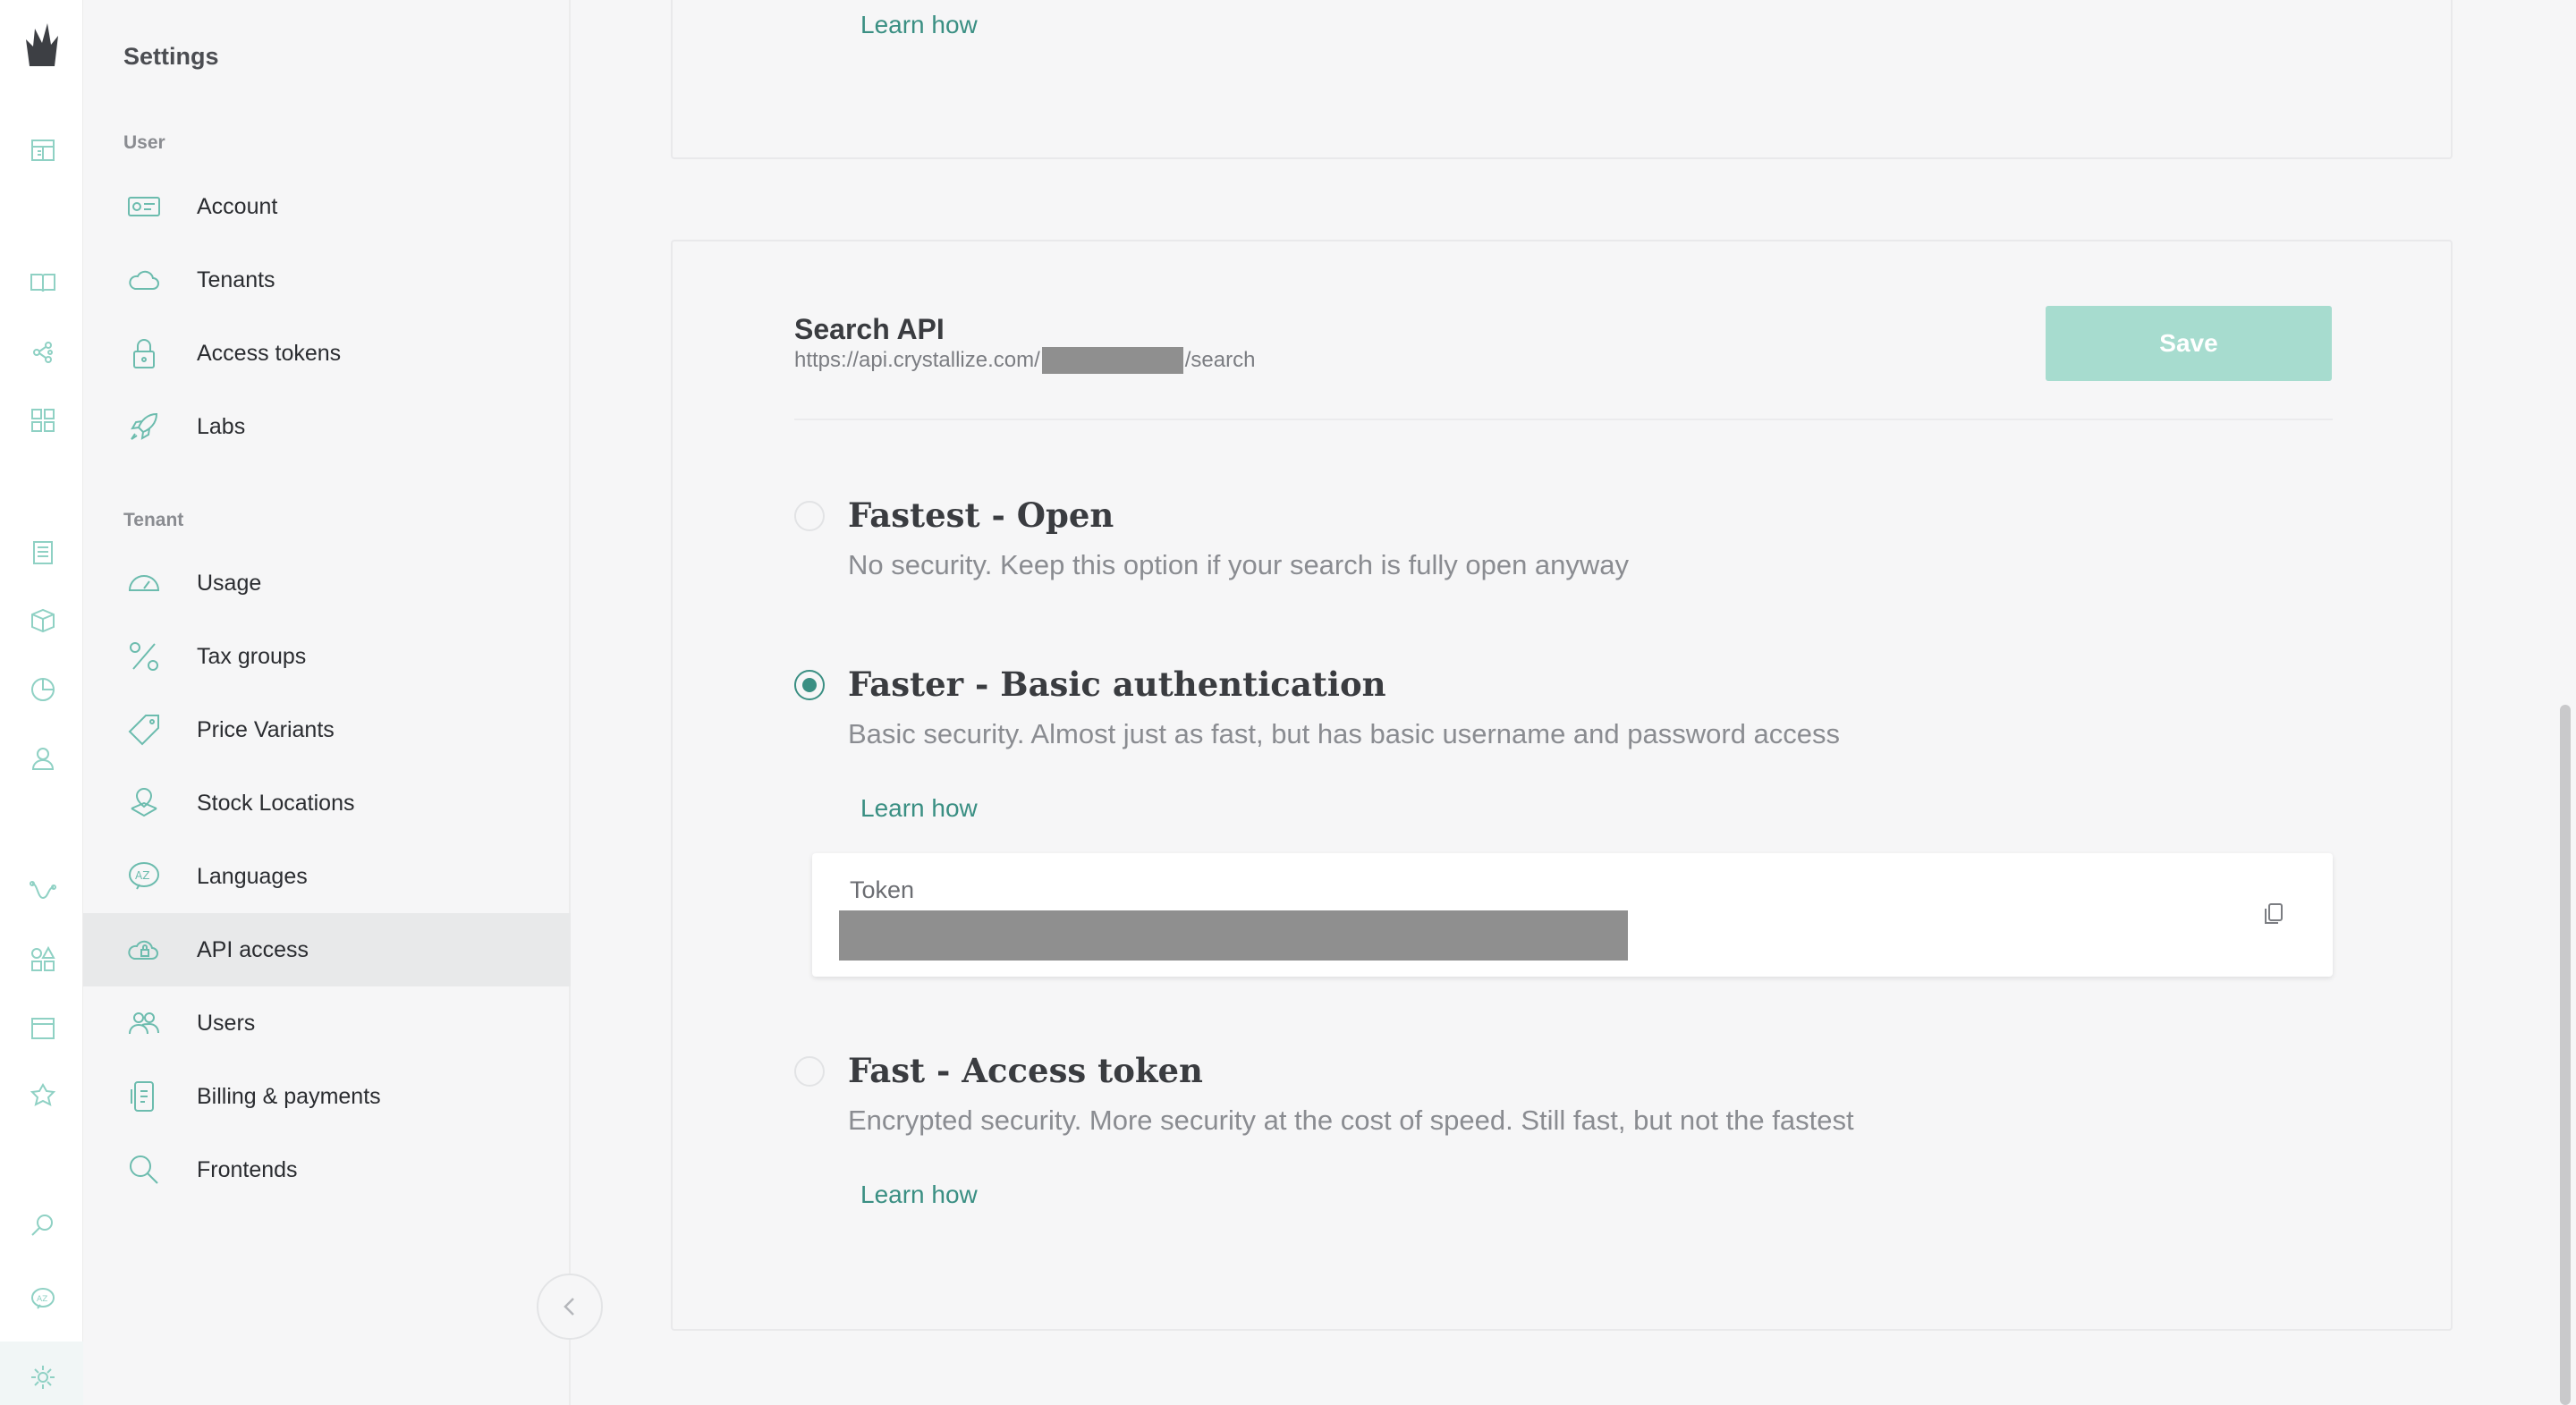 This screenshot has width=2576, height=1405. I want to click on token-label: Token, so click(882, 890).